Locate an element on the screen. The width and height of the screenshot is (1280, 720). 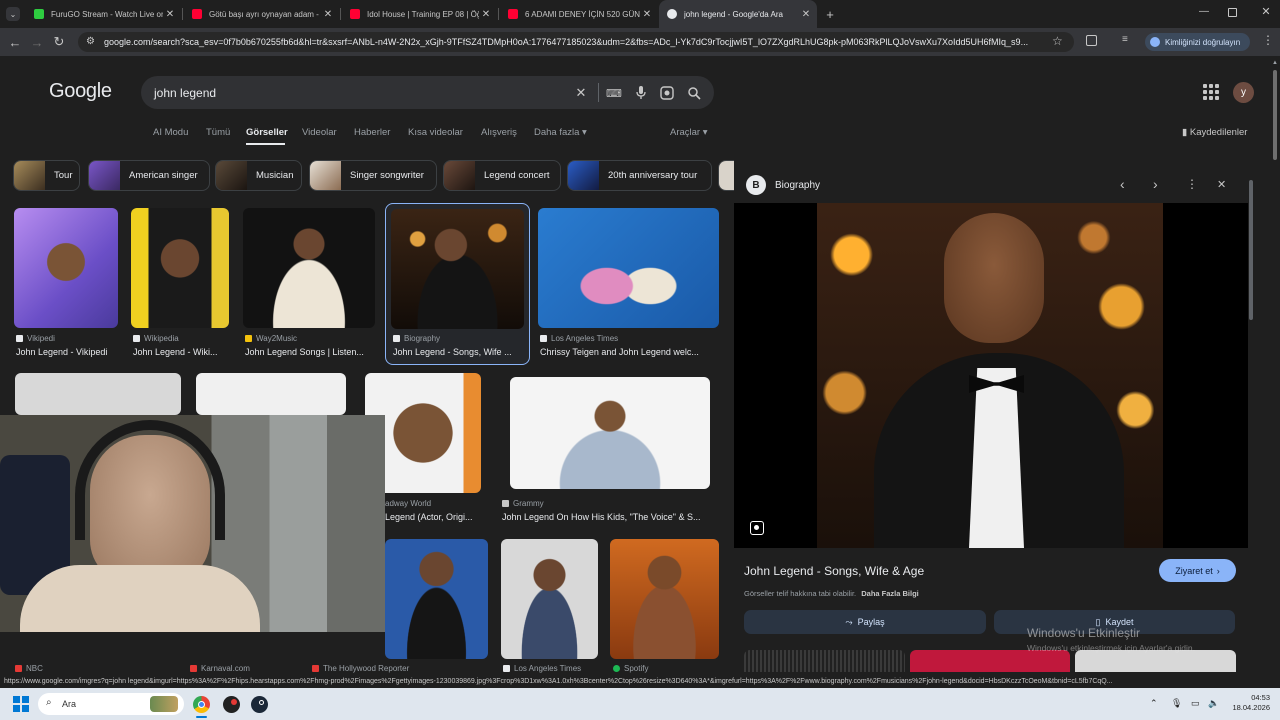
verify-identity-button: Kimliğinizi doğrulayın is located at coordinates (1197, 42).